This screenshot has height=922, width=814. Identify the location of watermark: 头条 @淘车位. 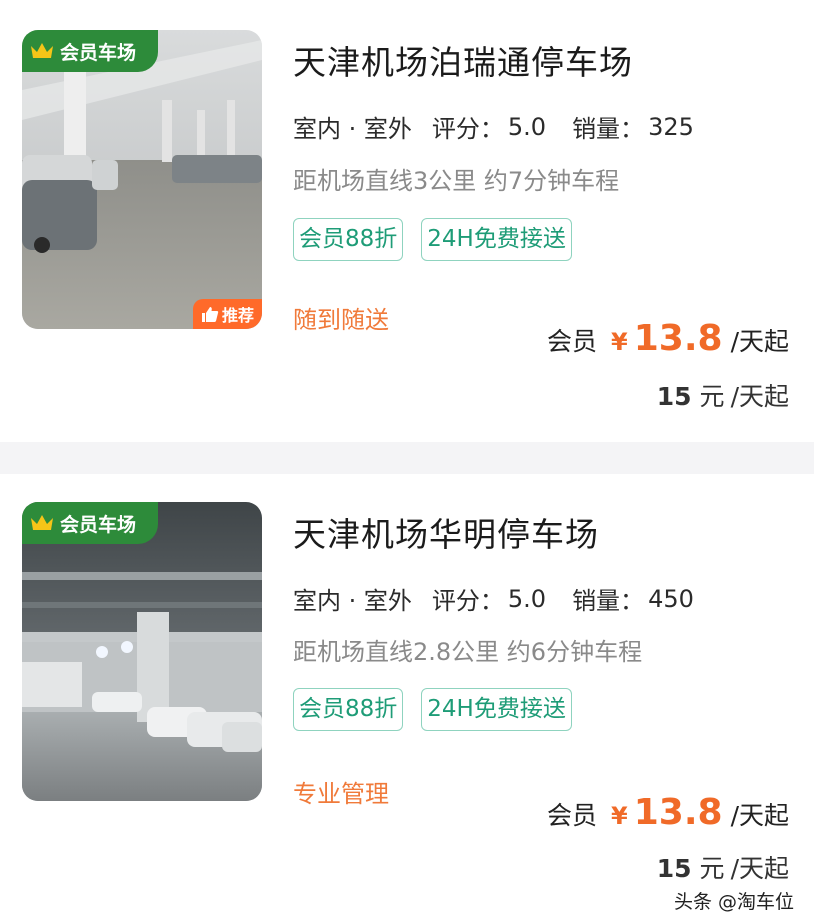
(734, 900).